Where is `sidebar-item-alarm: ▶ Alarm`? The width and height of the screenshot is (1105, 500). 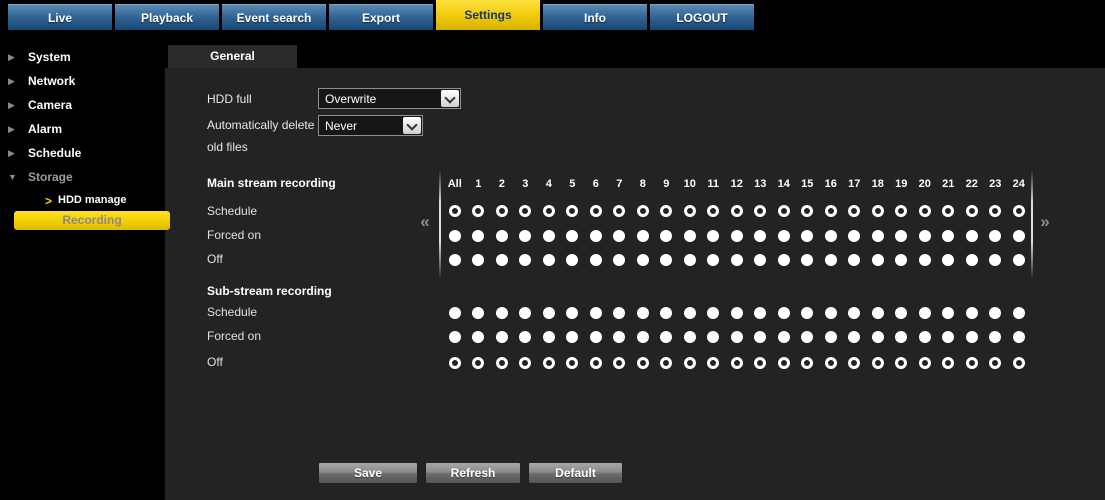 sidebar-item-alarm: ▶ Alarm is located at coordinates (82, 129).